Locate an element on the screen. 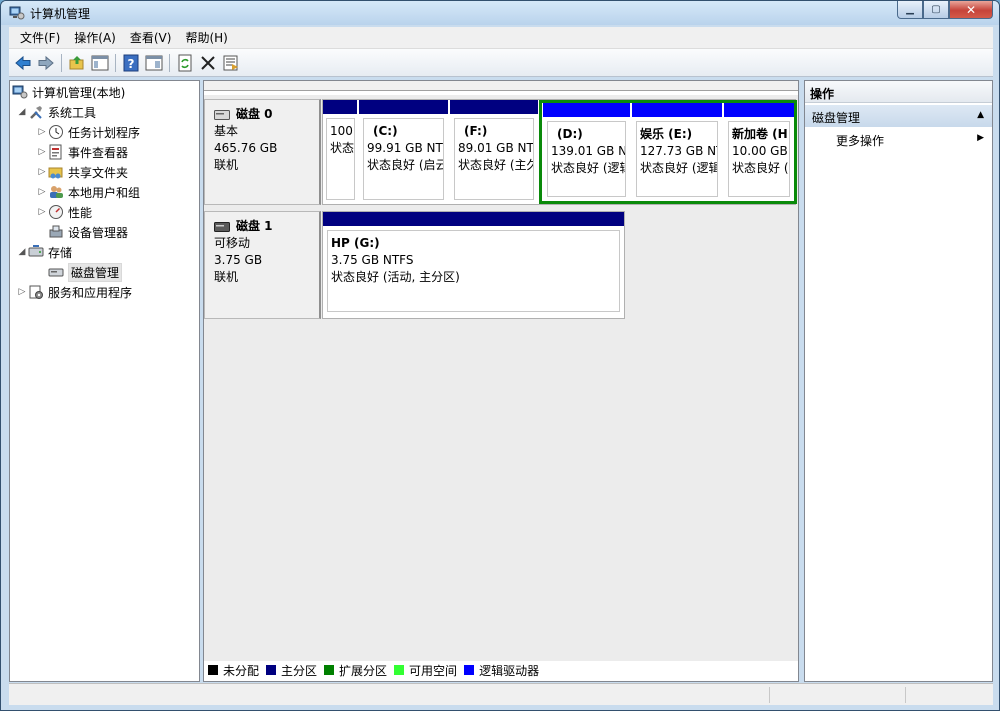 The height and width of the screenshot is (711, 1000). partition-e: 娱乐 (E:) 127.73 GB NT 状态良好 (逻辑 is located at coordinates (677, 152).